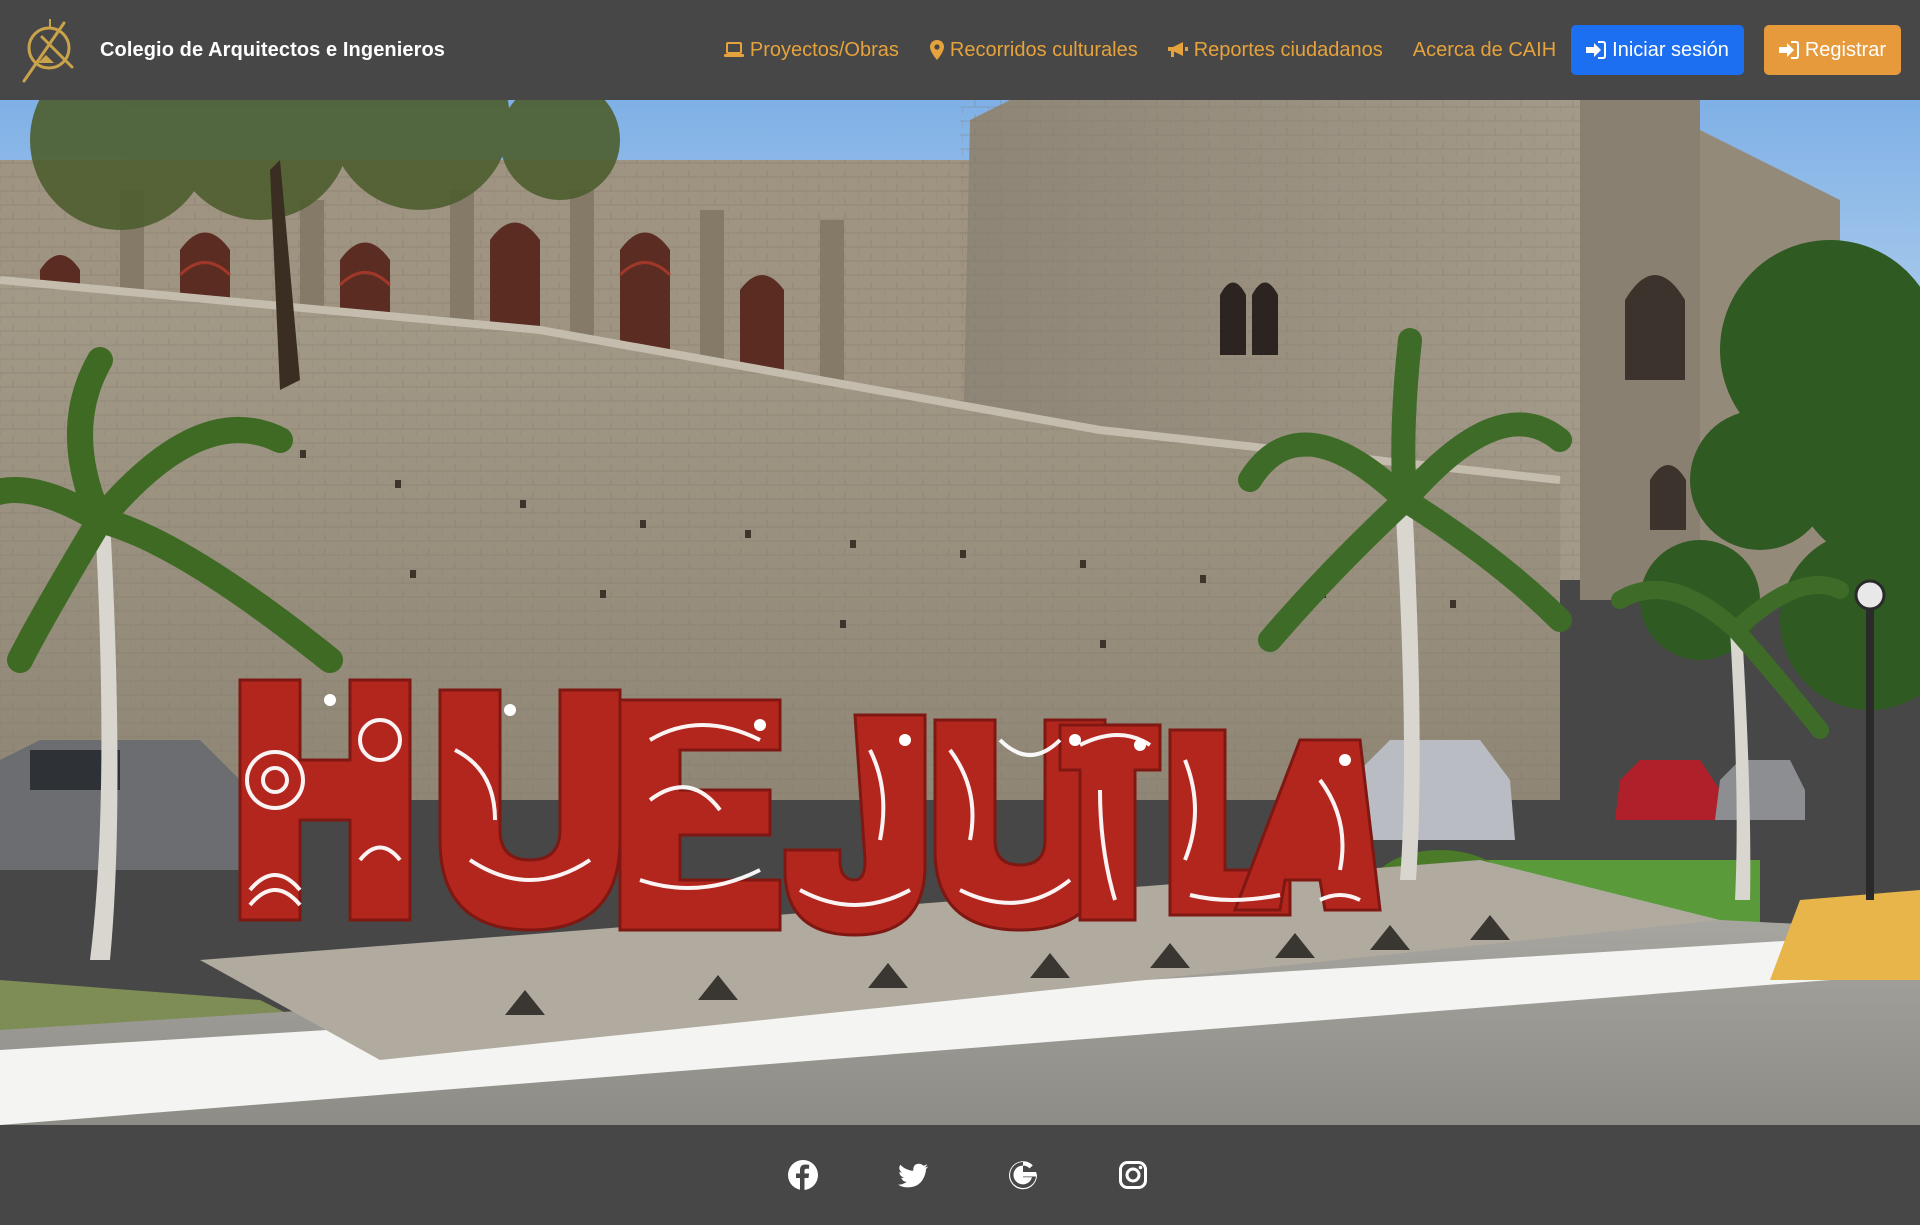 The height and width of the screenshot is (1225, 1920). What do you see at coordinates (1023, 1175) in the screenshot?
I see `google-icon` at bounding box center [1023, 1175].